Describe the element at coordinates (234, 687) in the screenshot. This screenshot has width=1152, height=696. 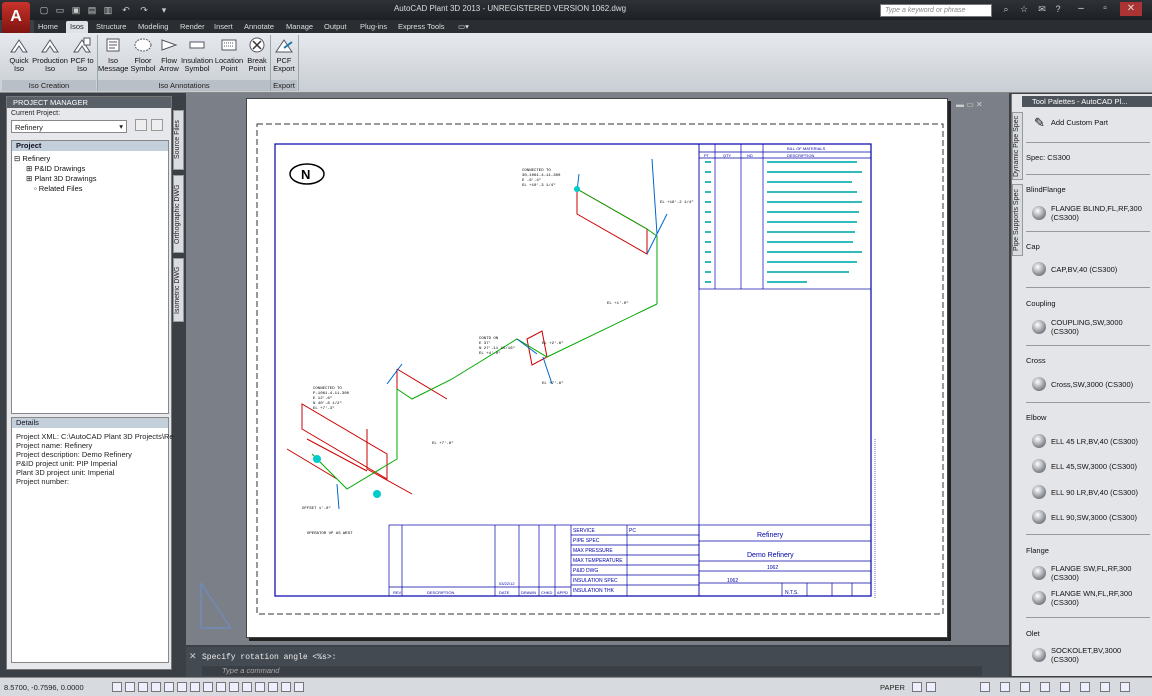
I see `dynamic-input-toggle` at that location.